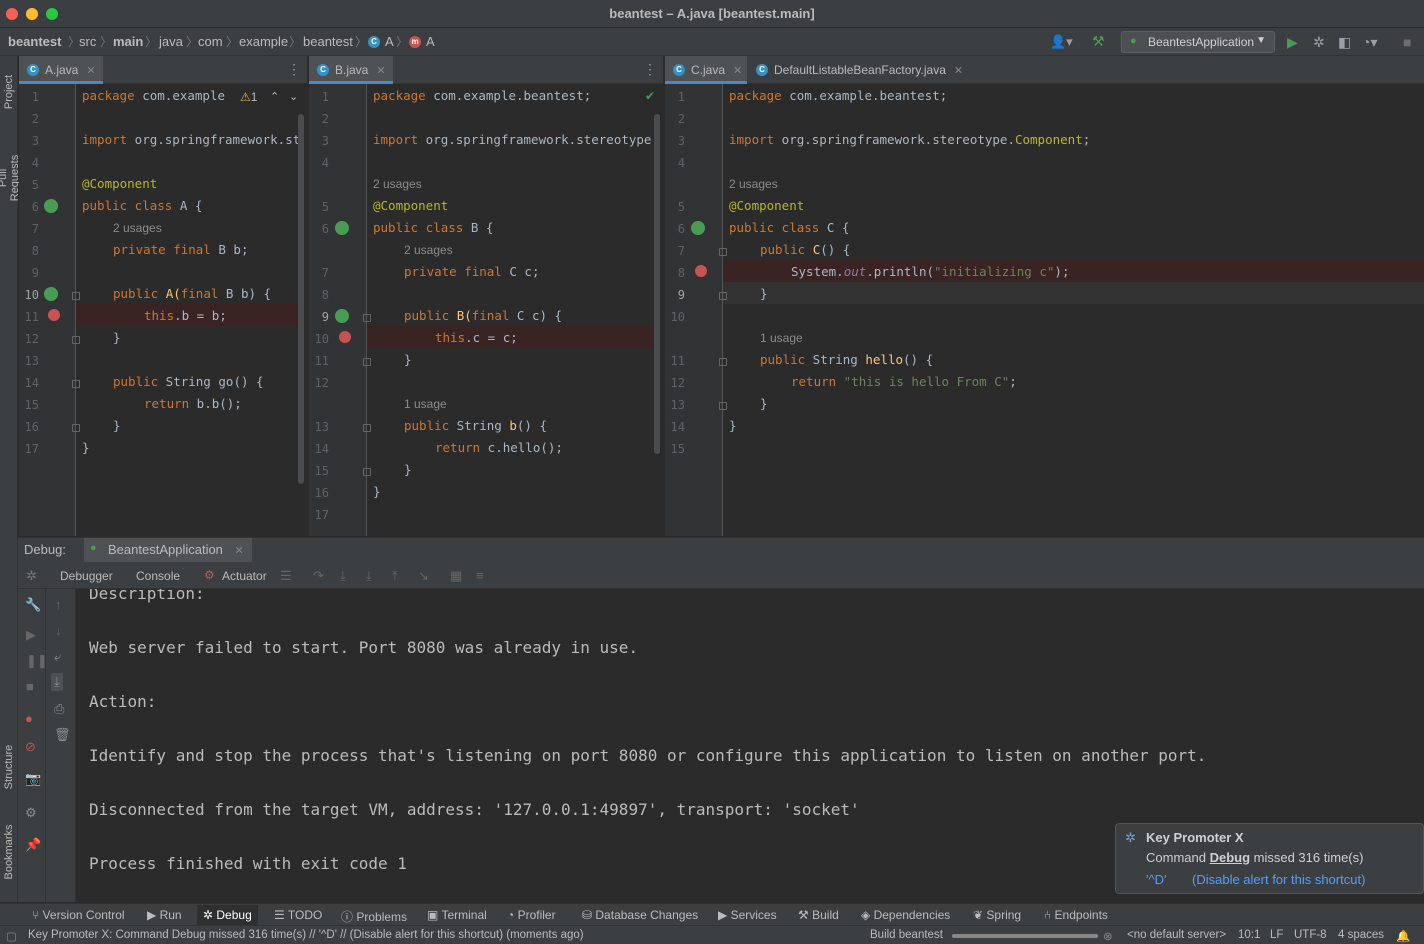  I want to click on view-breakpoints-icon: ●, so click(29, 718).